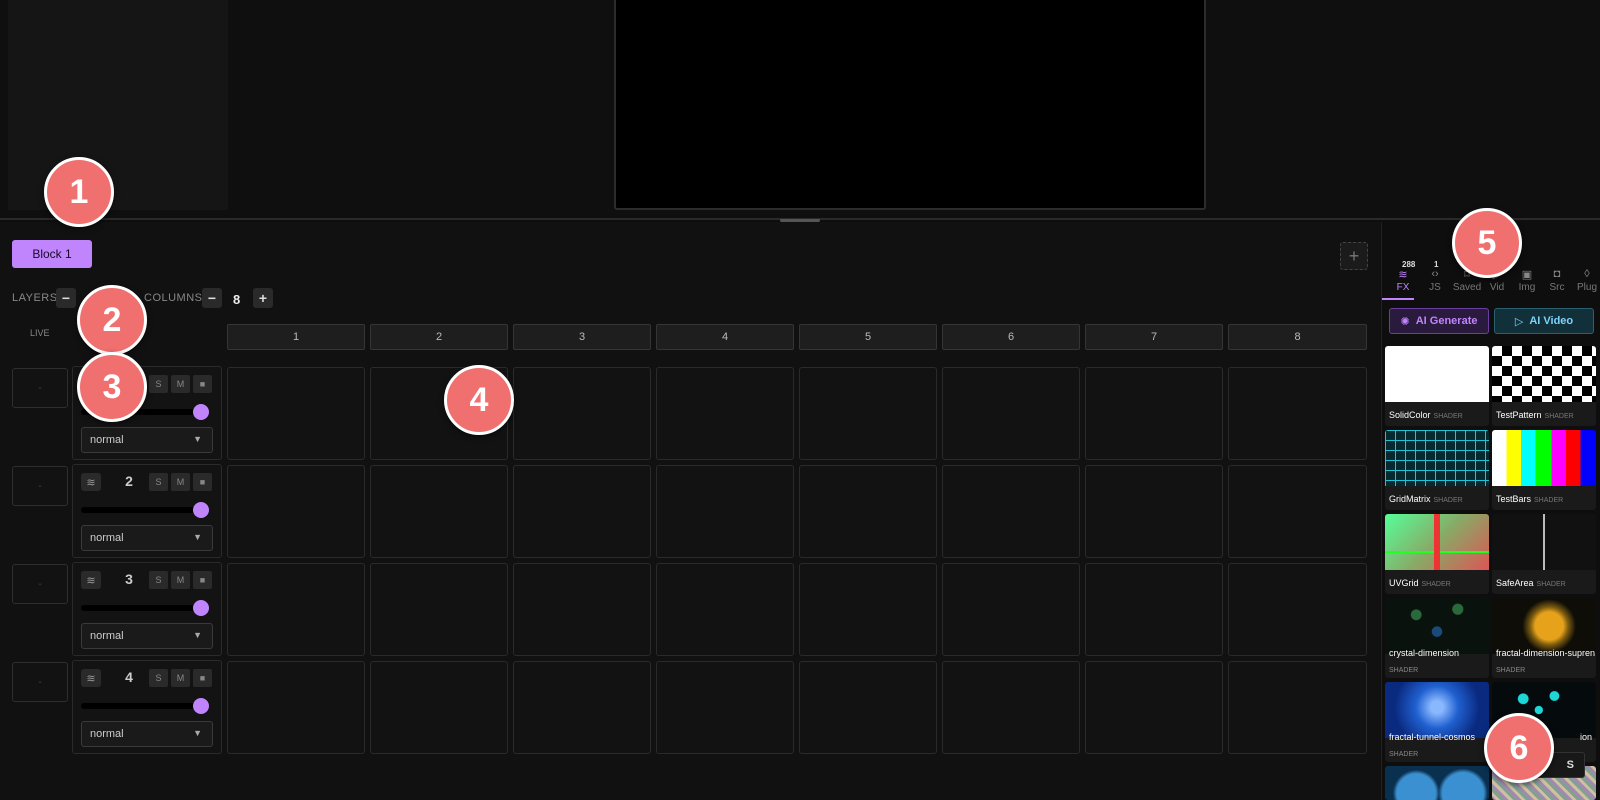 This screenshot has height=800, width=1600. I want to click on add-block-button: +, so click(1354, 256).